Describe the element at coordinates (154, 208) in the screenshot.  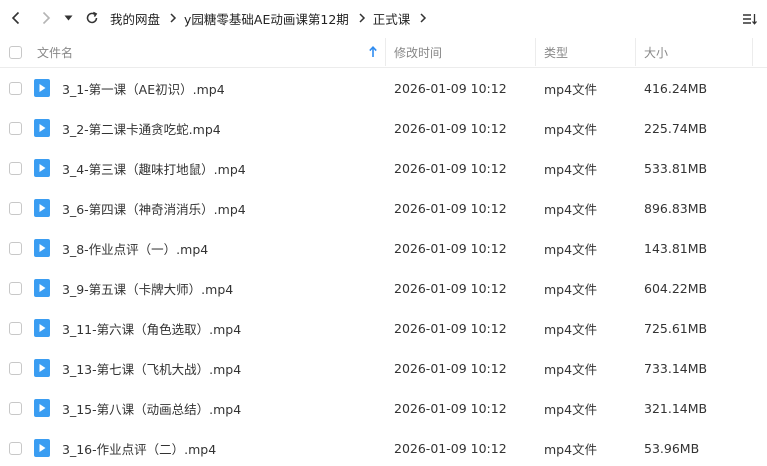
I see `file-name: 3_6-第四课（神奇消消乐）.mp4` at that location.